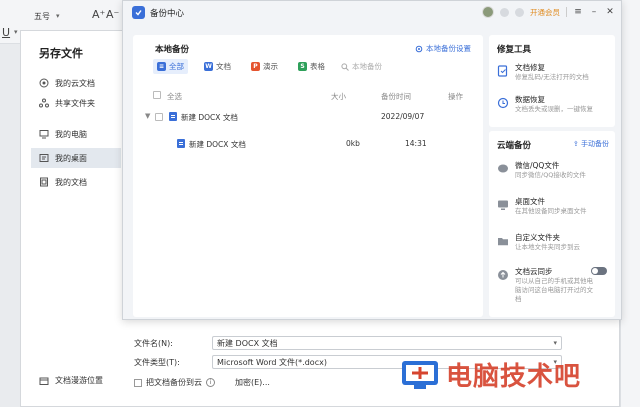 The image size is (640, 407). I want to click on doc-cloud-sync-item: 文档云同步 可以从自己的手机或其他电脑访问这台电脑打开过的文档, so click(545, 285).